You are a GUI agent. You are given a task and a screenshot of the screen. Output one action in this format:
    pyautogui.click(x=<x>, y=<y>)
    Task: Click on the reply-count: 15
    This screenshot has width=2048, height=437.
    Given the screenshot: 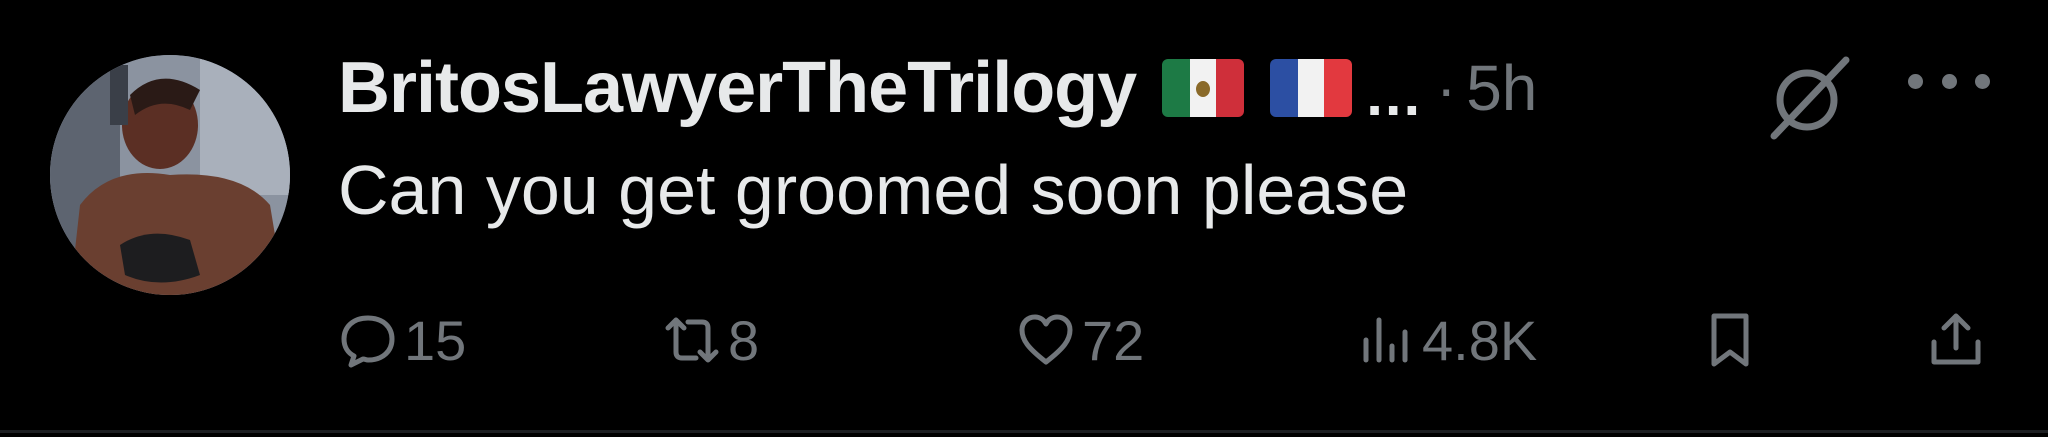 What is the action you would take?
    pyautogui.click(x=435, y=340)
    